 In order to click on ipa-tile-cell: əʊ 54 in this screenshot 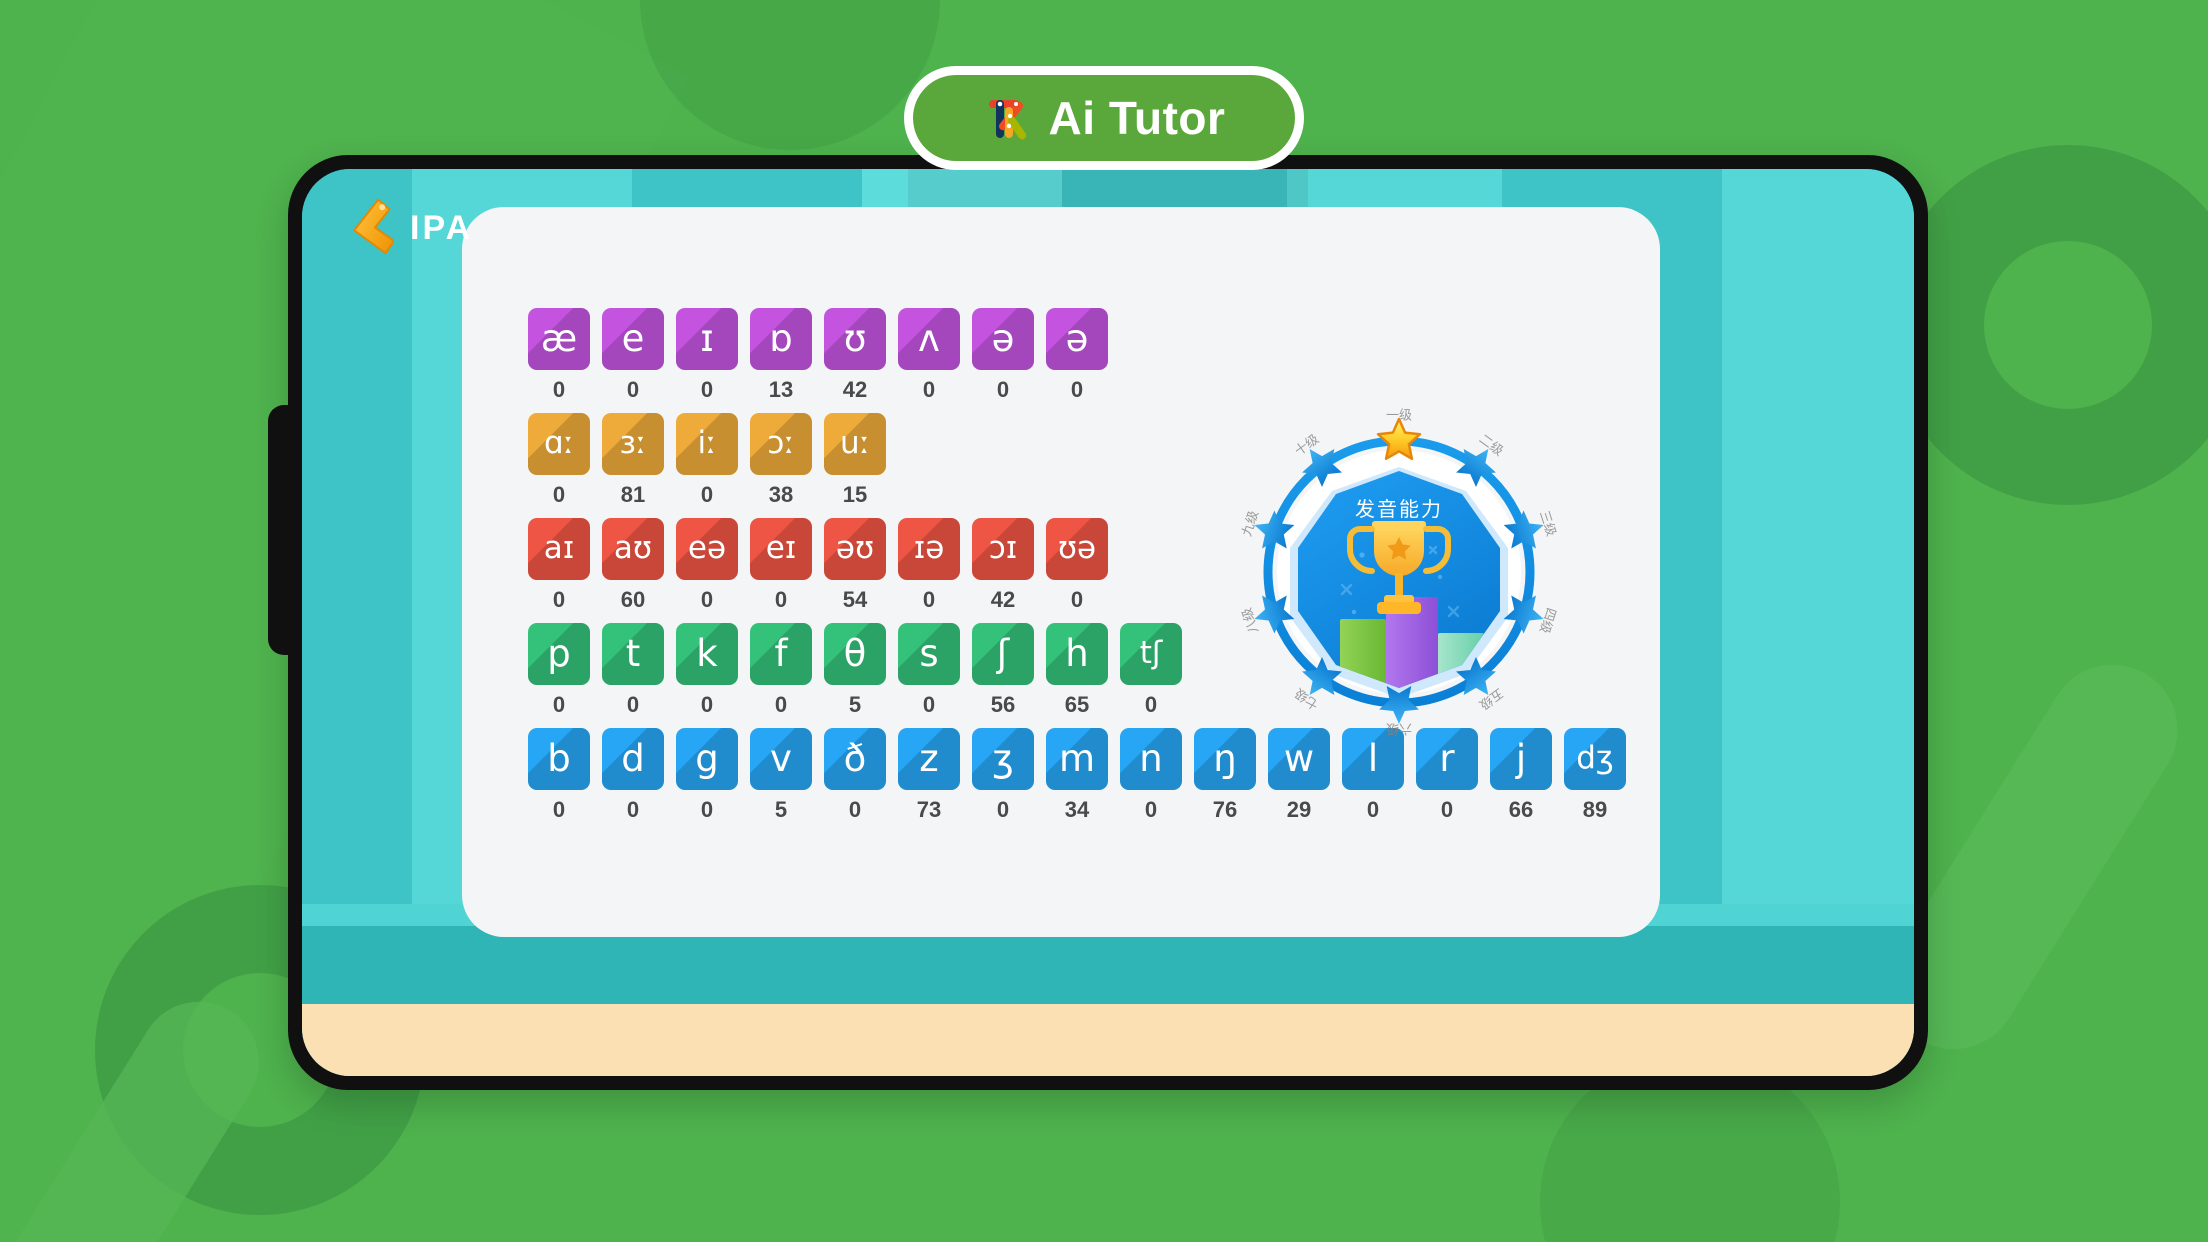, I will do `click(855, 565)`.